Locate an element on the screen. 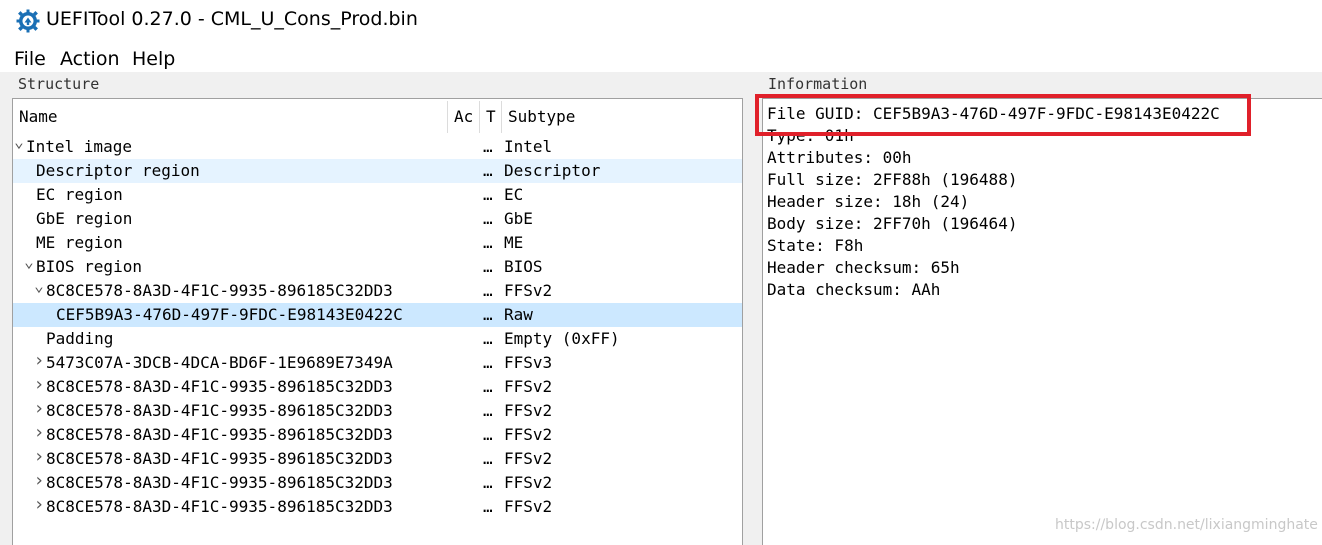 The height and width of the screenshot is (545, 1322). tree-row-name: ME region is located at coordinates (79, 242).